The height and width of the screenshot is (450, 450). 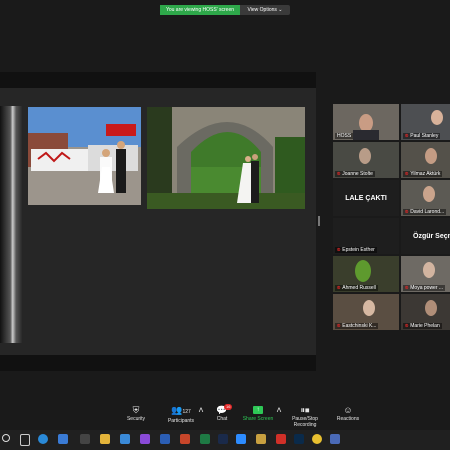 I want to click on participant-name: Joanne Stolte, so click(x=357, y=174).